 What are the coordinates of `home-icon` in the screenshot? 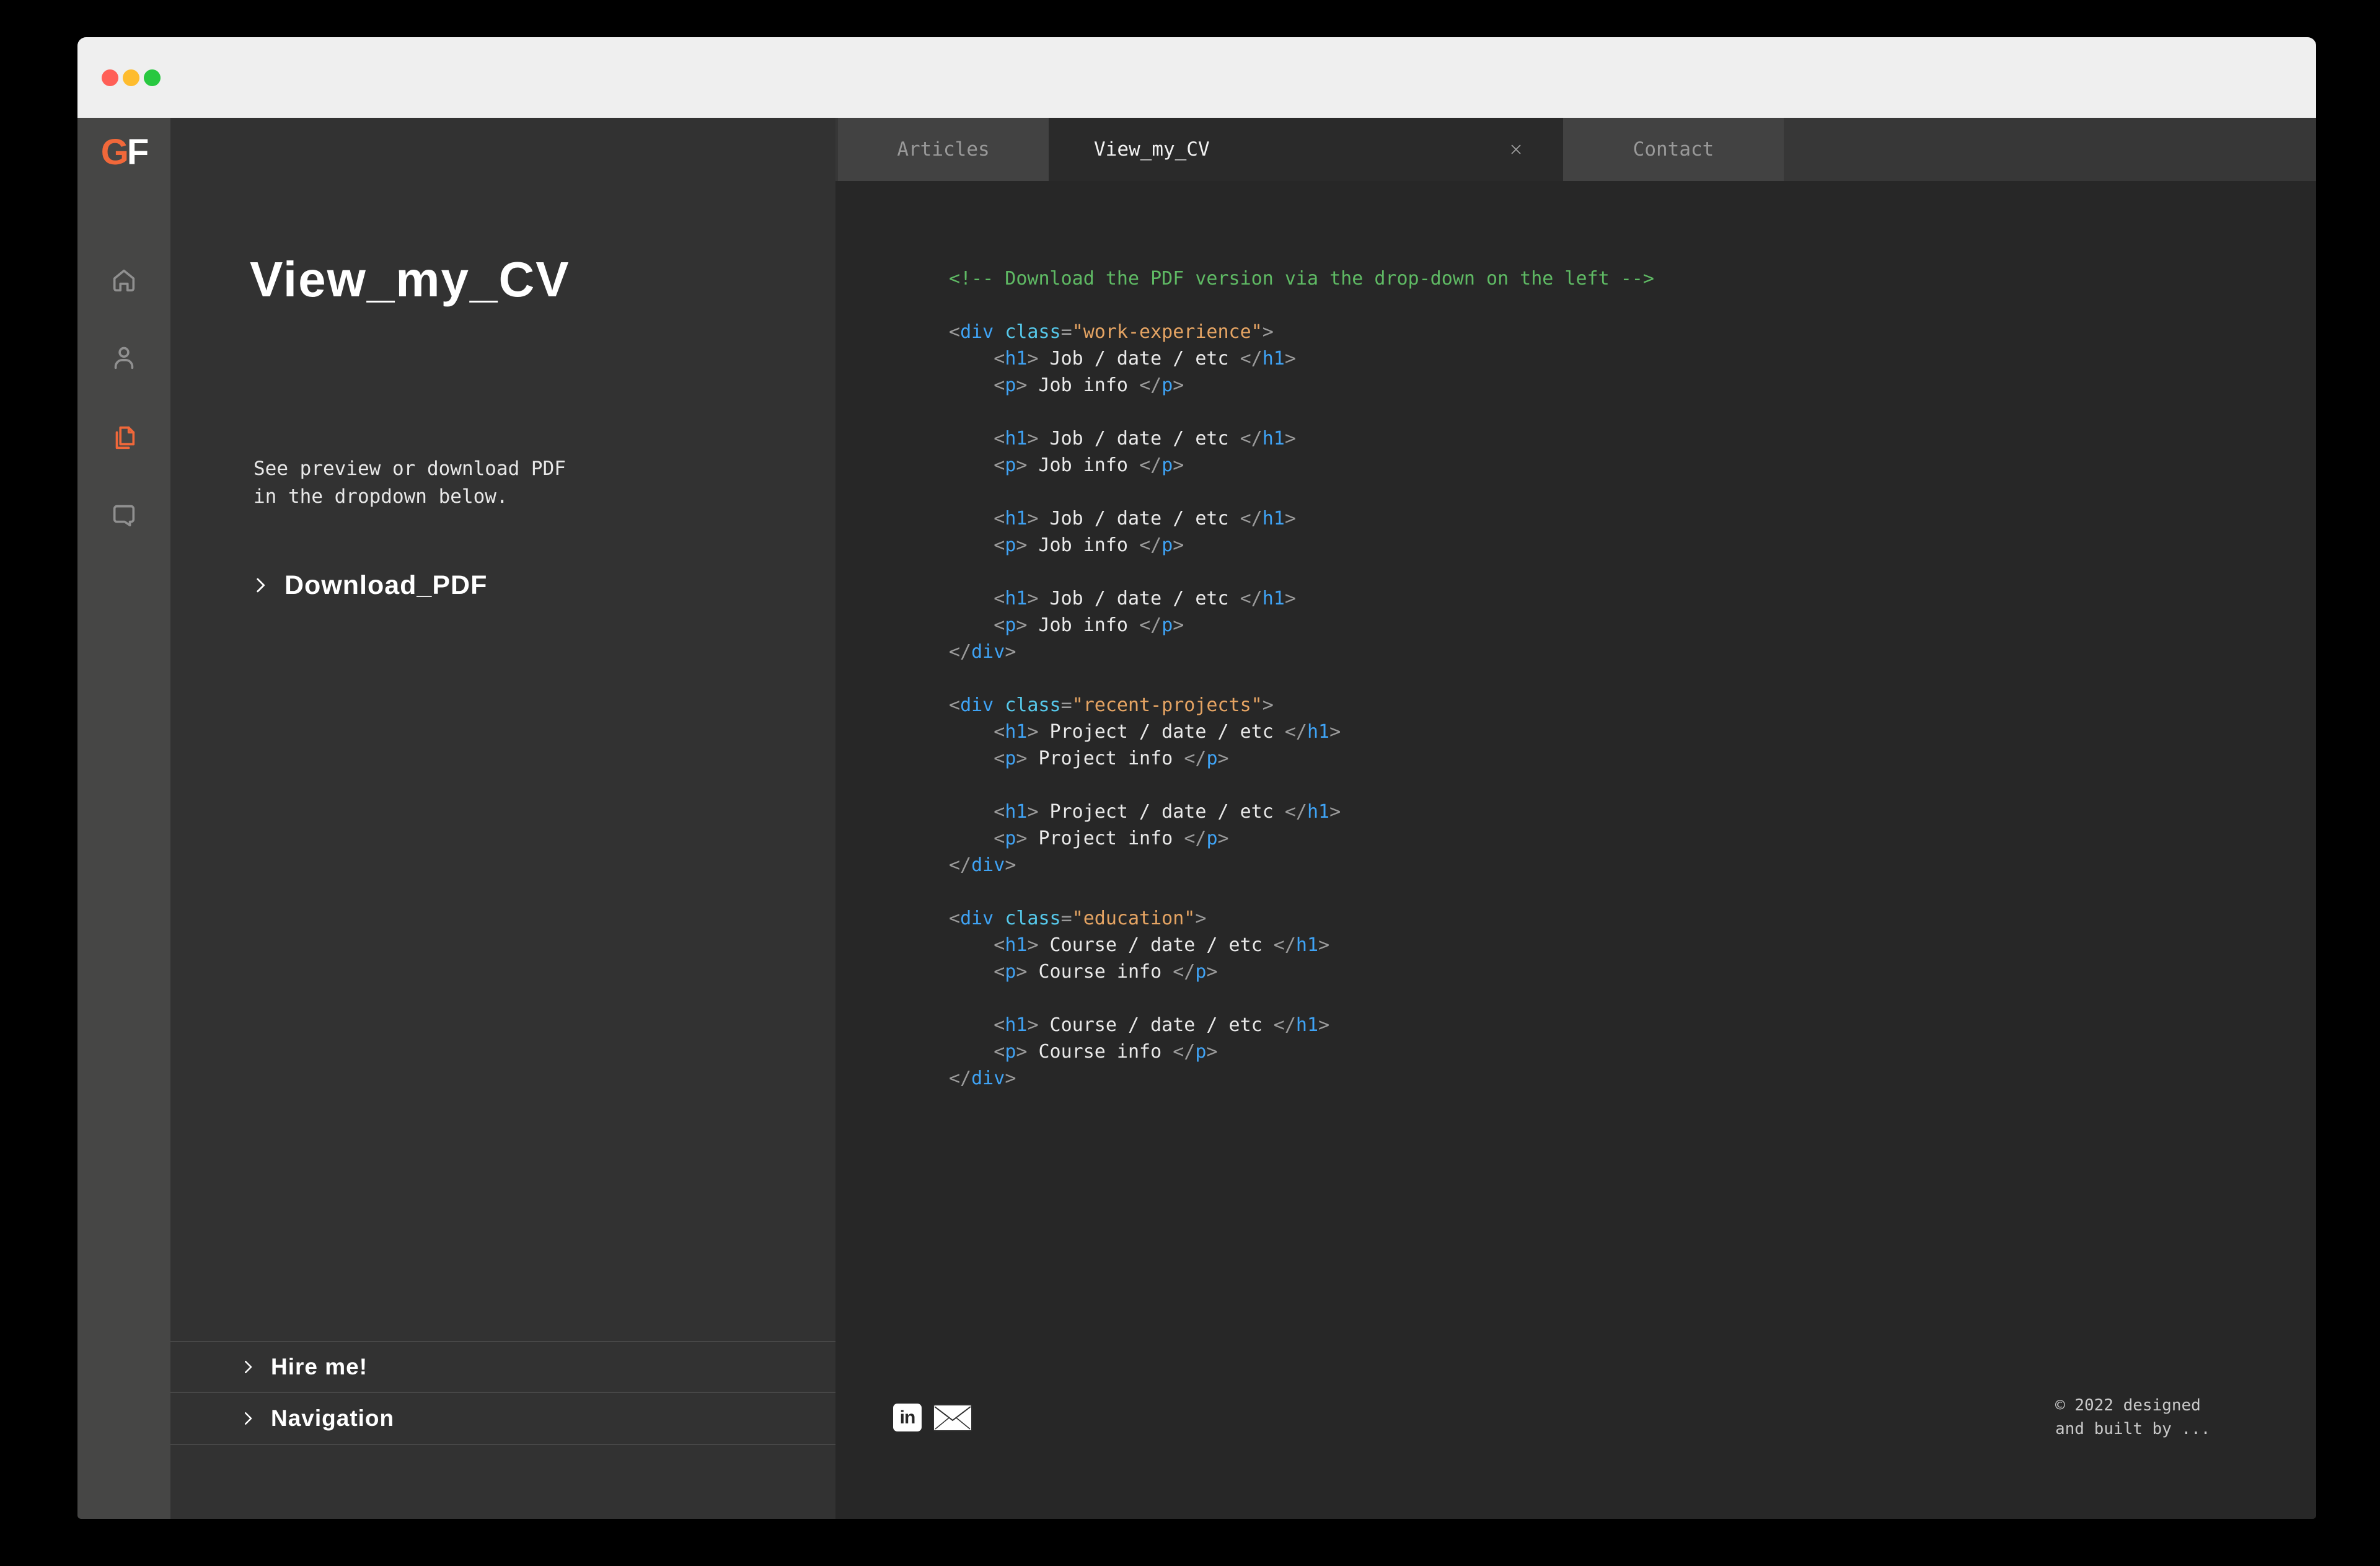 It's located at (124, 283).